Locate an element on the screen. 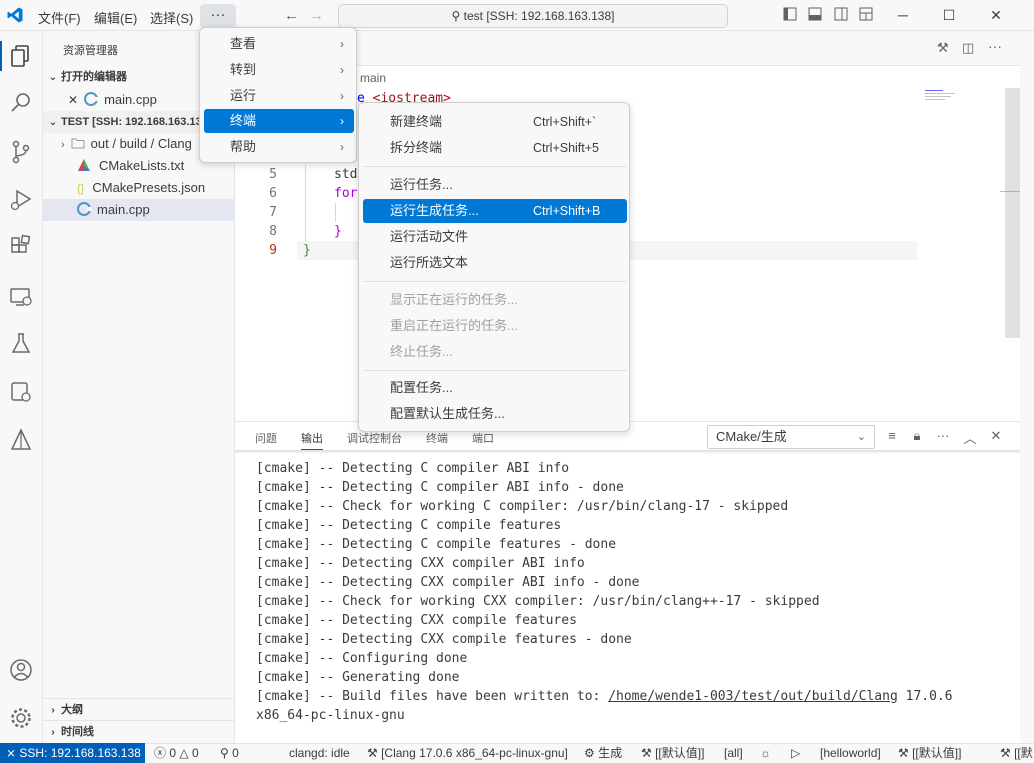 This screenshot has width=1034, height=763. code-line: } is located at coordinates (307, 250).